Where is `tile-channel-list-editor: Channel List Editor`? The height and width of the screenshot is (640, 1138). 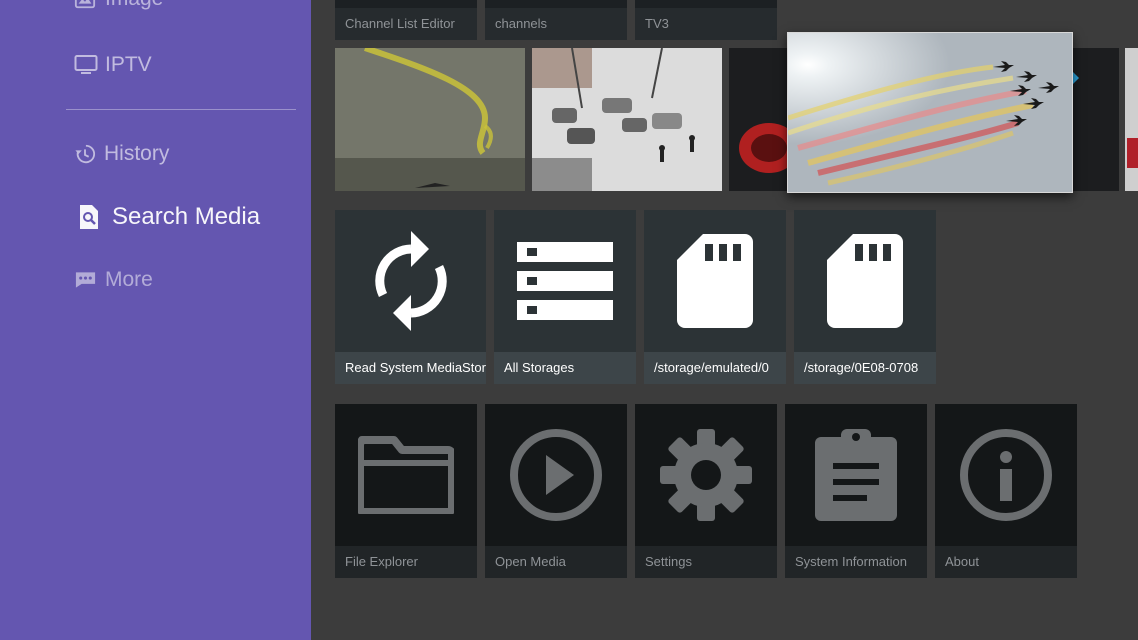
tile-channel-list-editor: Channel List Editor is located at coordinates (406, 20).